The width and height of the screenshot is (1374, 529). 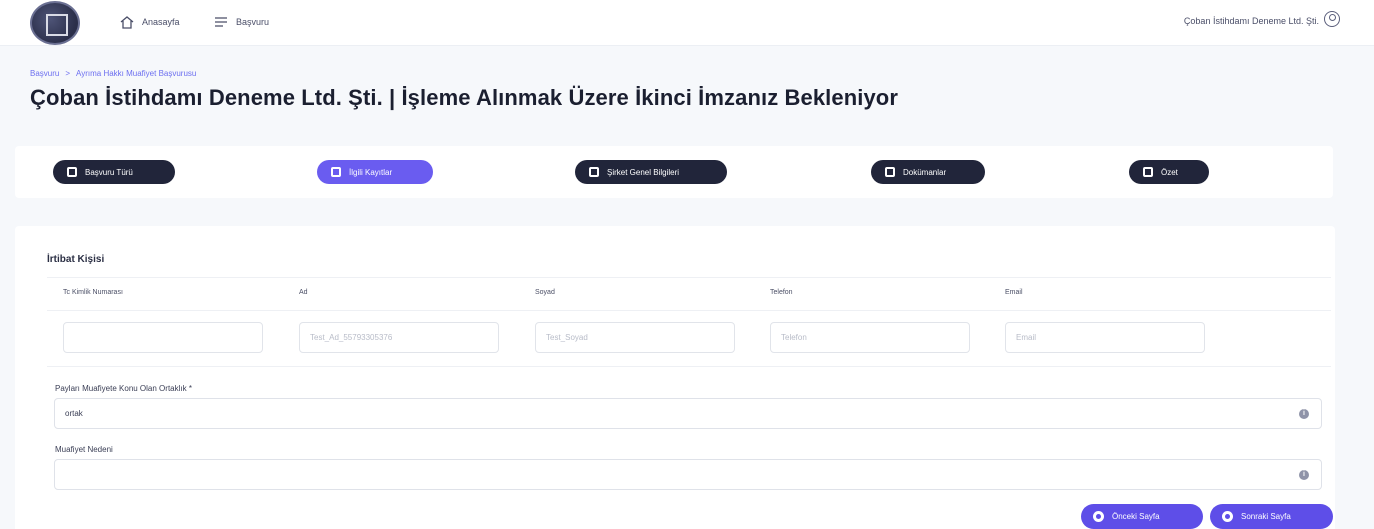 What do you see at coordinates (643, 172) in the screenshot?
I see `step-label: Şirket Genel Bilgileri` at bounding box center [643, 172].